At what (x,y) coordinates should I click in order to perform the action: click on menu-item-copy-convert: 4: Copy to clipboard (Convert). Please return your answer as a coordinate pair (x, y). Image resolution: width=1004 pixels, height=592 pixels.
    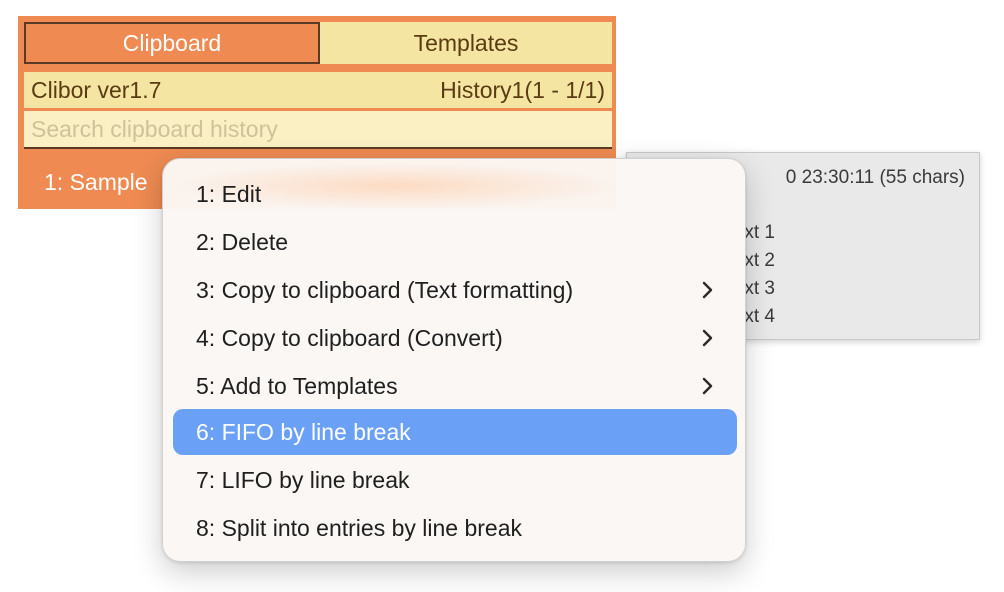
    Looking at the image, I should click on (455, 338).